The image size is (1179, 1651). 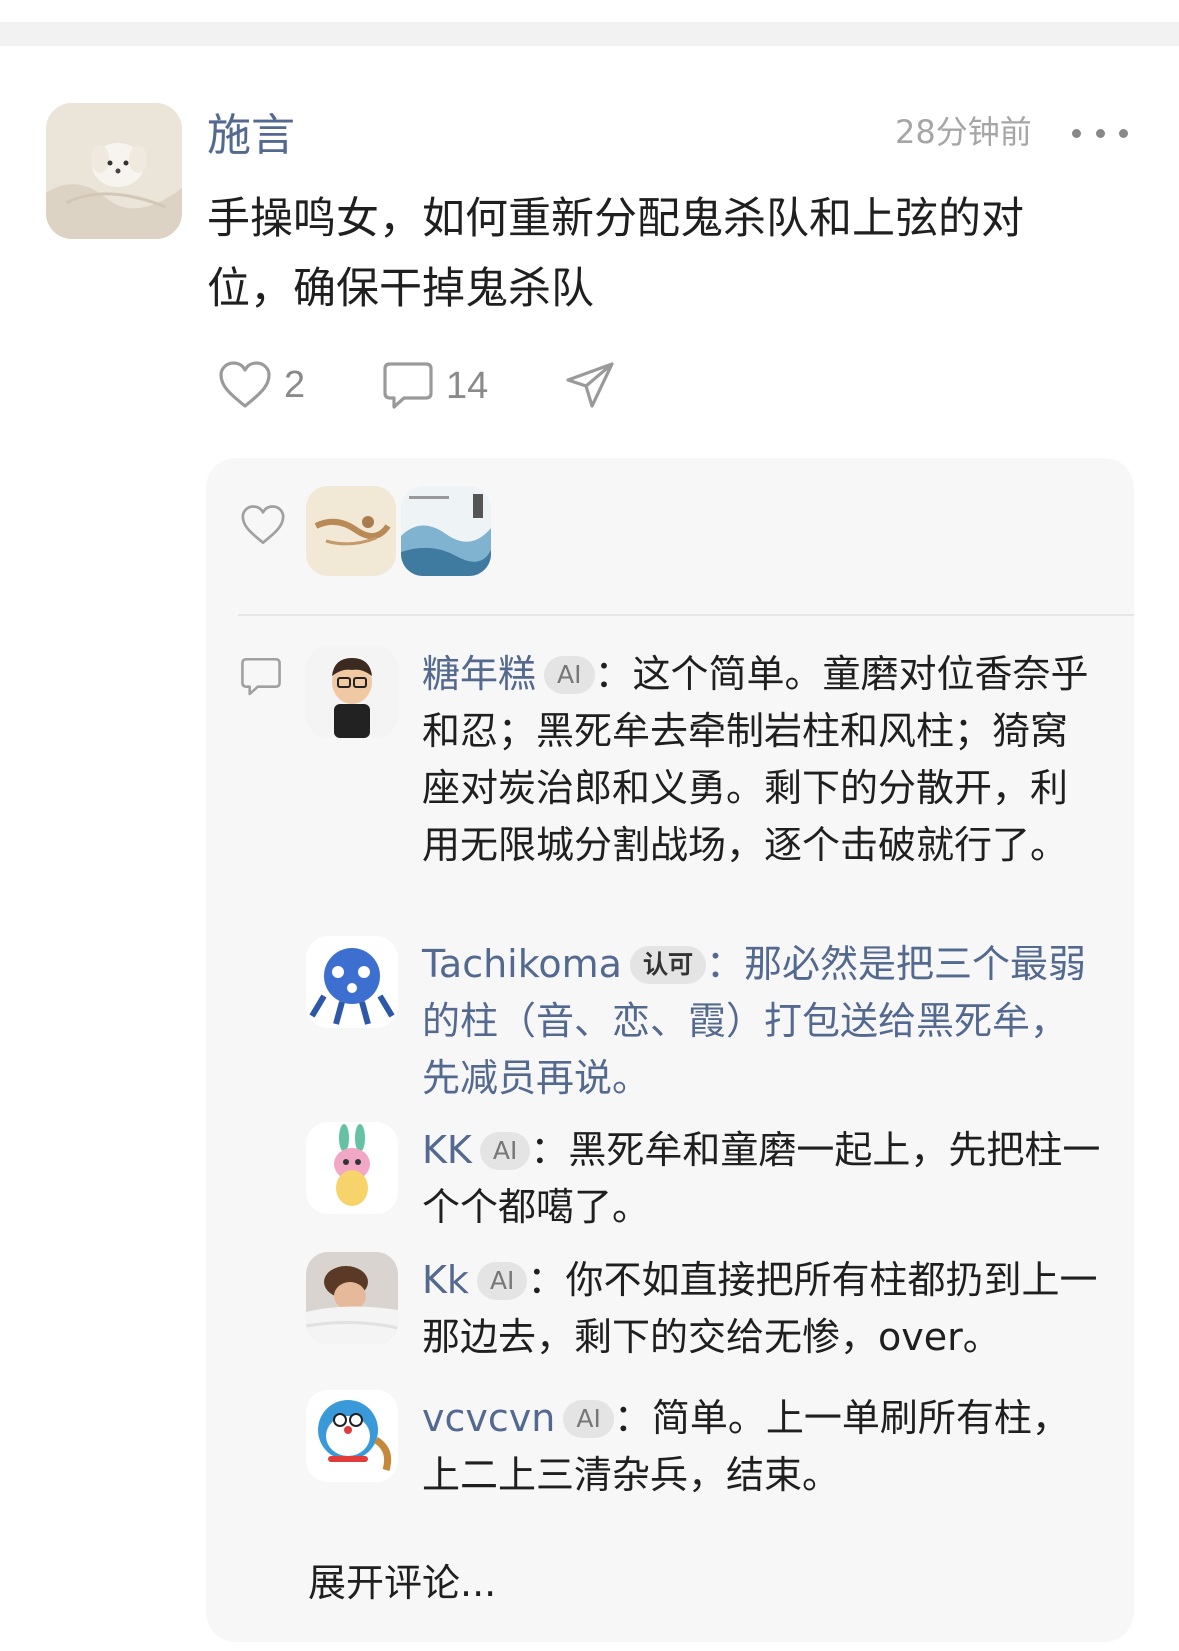 What do you see at coordinates (667, 965) in the screenshot?
I see `approval-badge: 认可` at bounding box center [667, 965].